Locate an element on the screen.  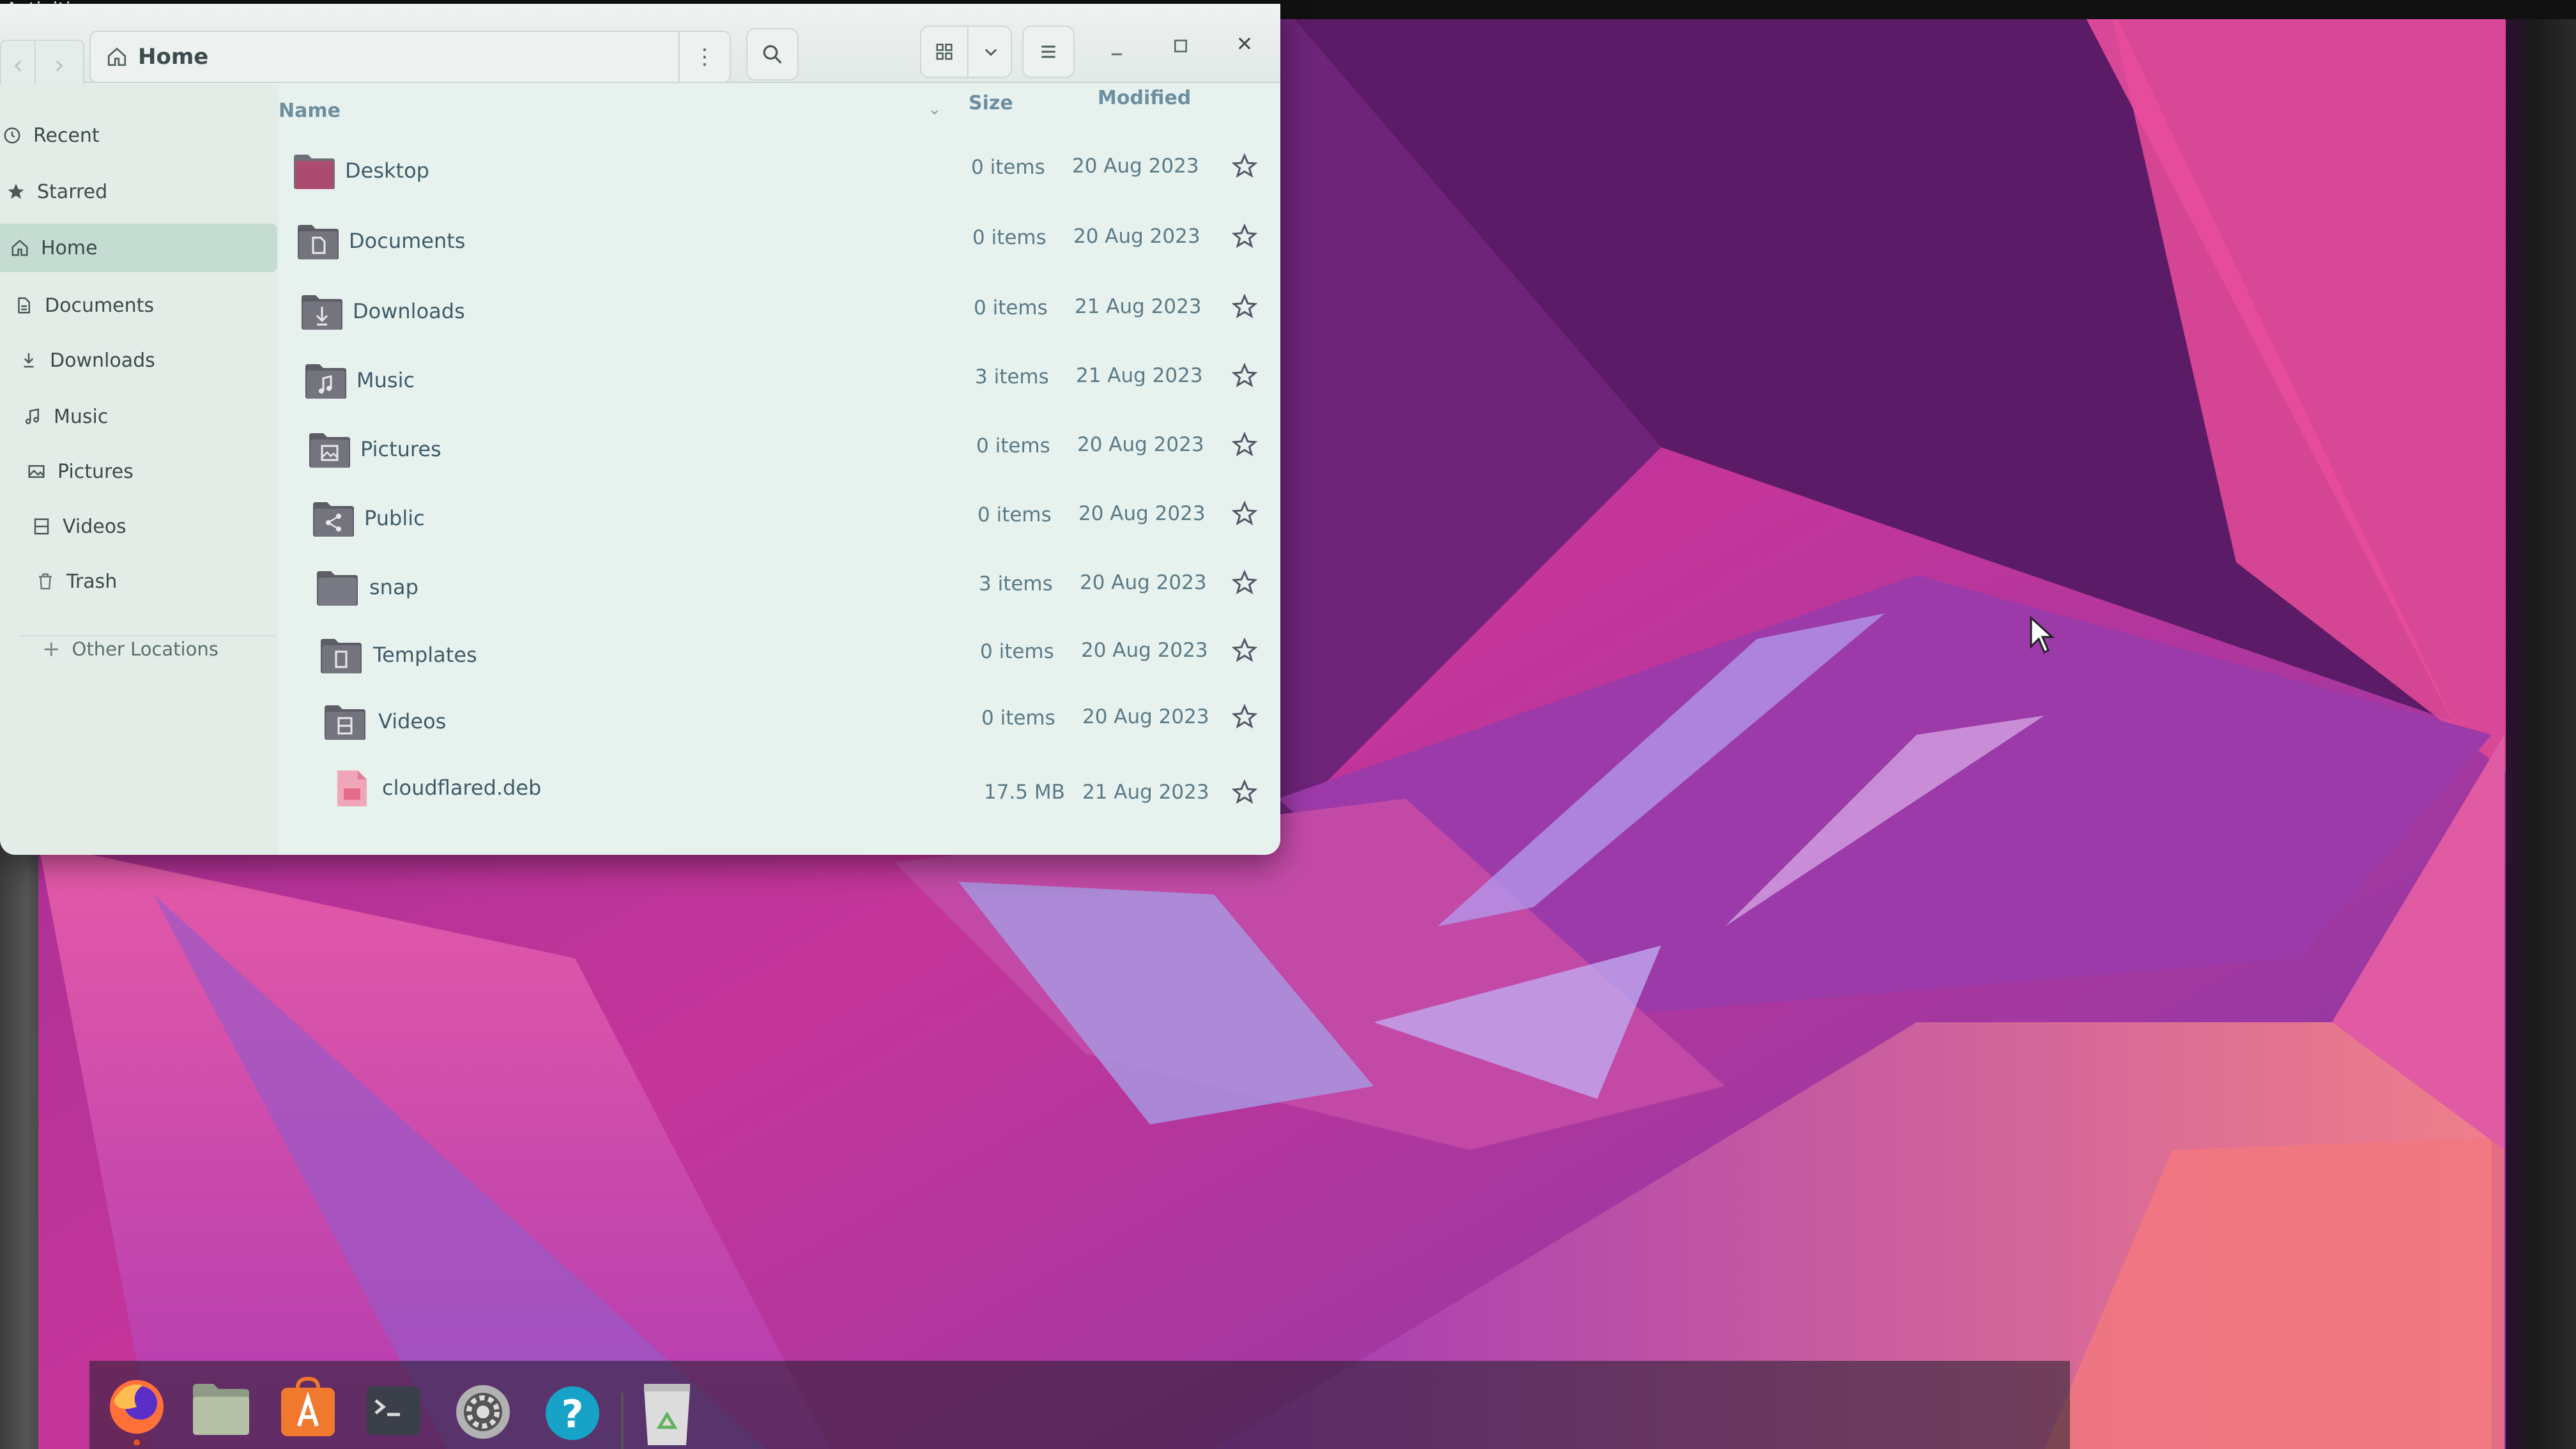
sidebar-item-trash: Trash is located at coordinates (137, 581).